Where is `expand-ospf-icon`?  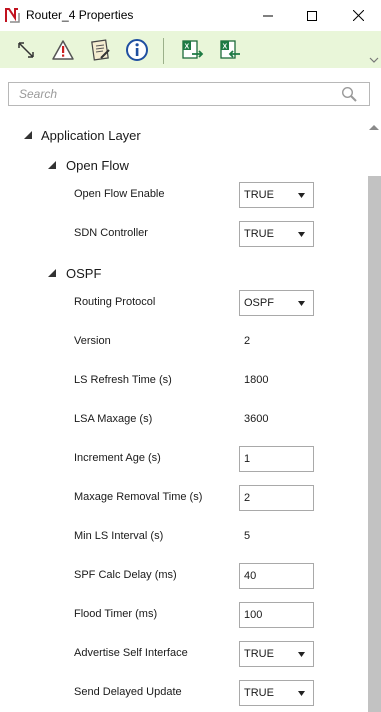
expand-ospf-icon is located at coordinates (52, 273).